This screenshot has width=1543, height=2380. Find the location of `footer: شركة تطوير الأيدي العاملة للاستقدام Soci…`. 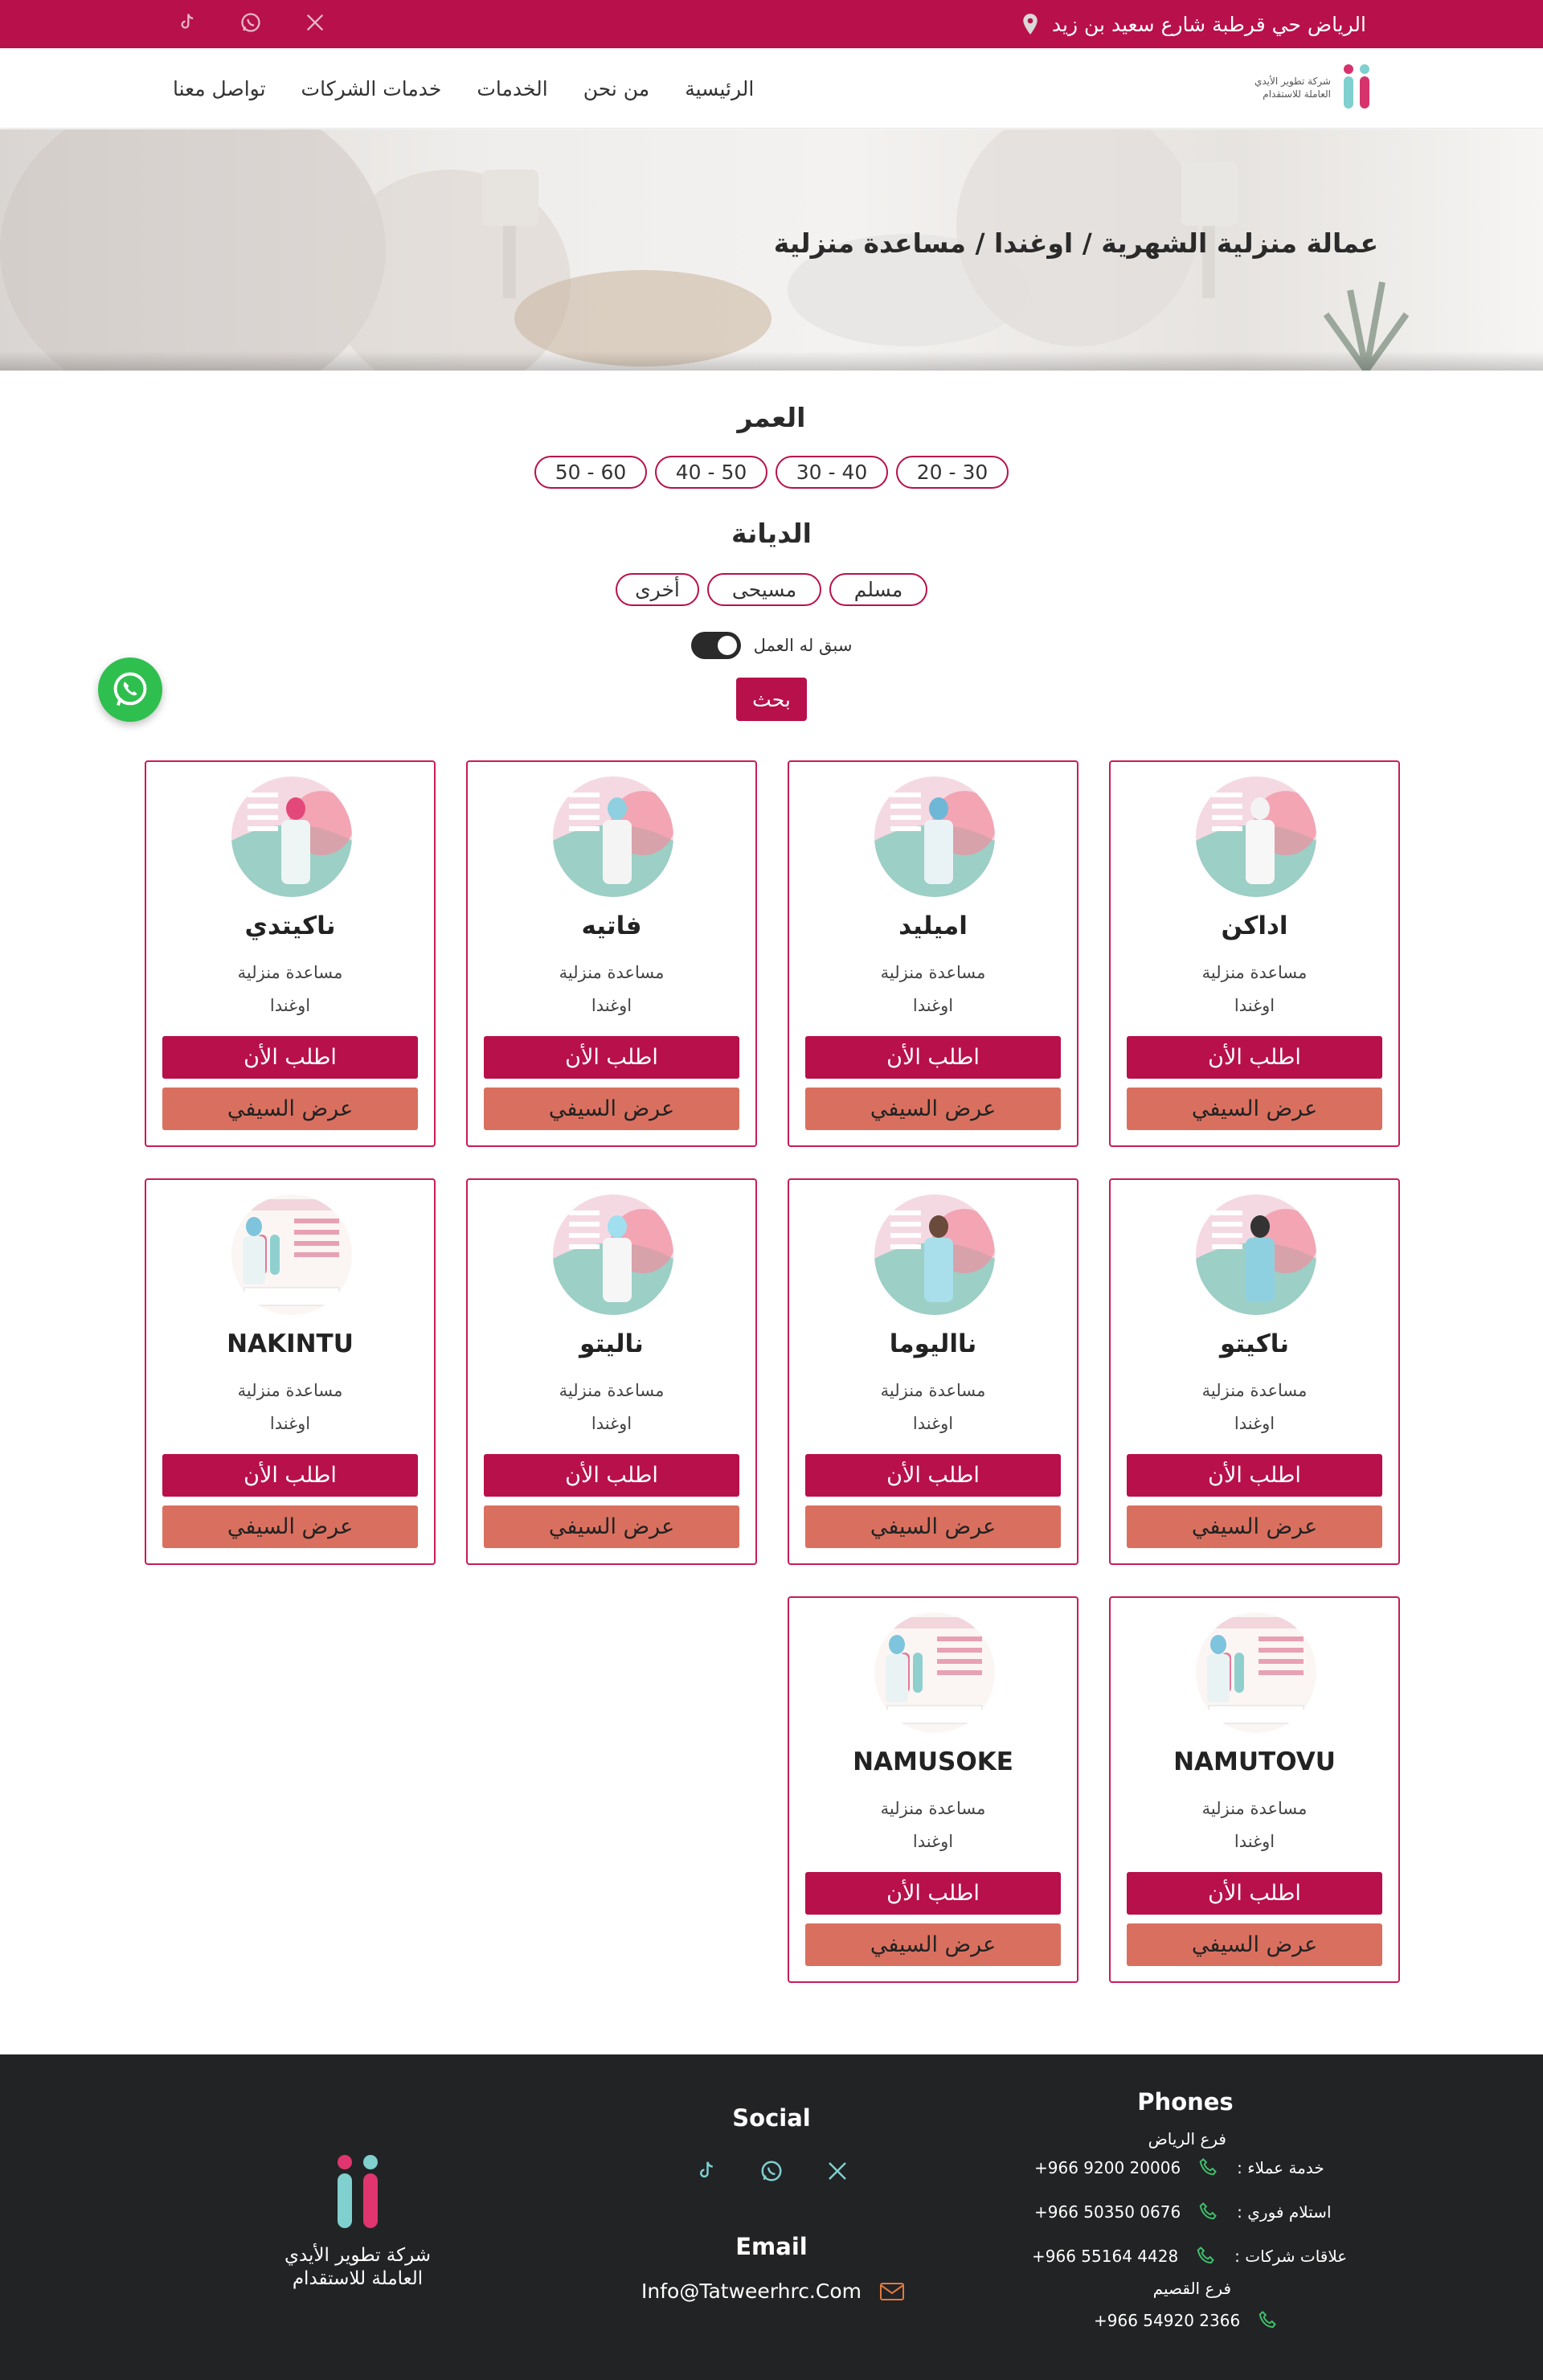

footer: شركة تطوير الأيدي العاملة للاستقدام Soci… is located at coordinates (771, 2217).